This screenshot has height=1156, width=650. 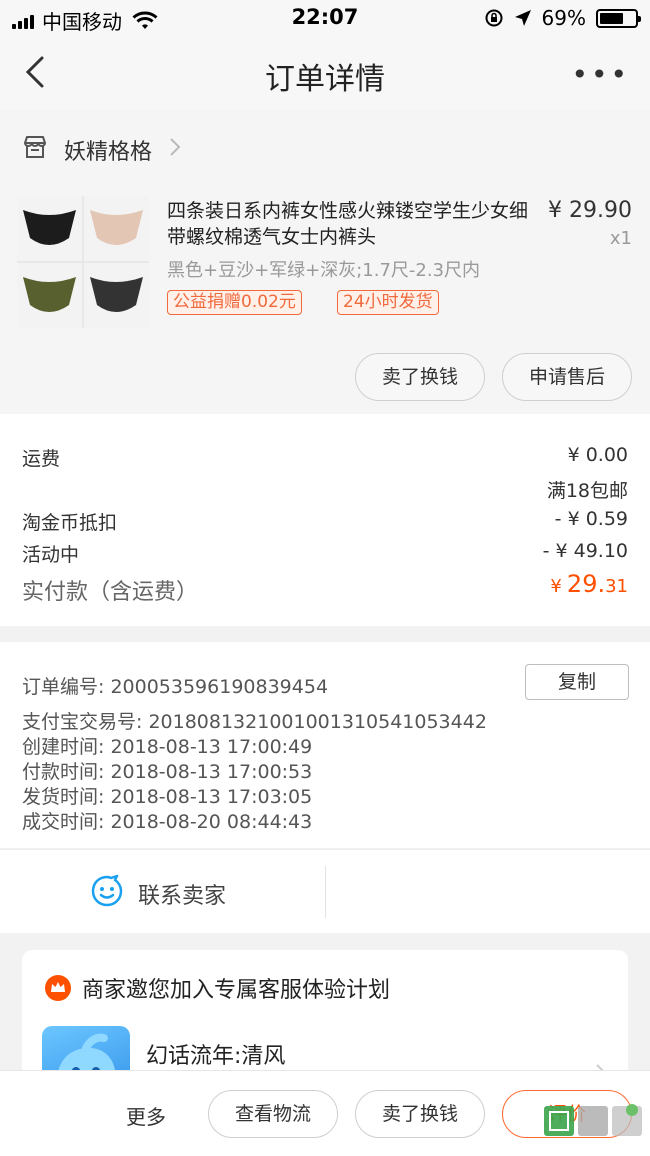 I want to click on total-integer: 29., so click(x=586, y=584).